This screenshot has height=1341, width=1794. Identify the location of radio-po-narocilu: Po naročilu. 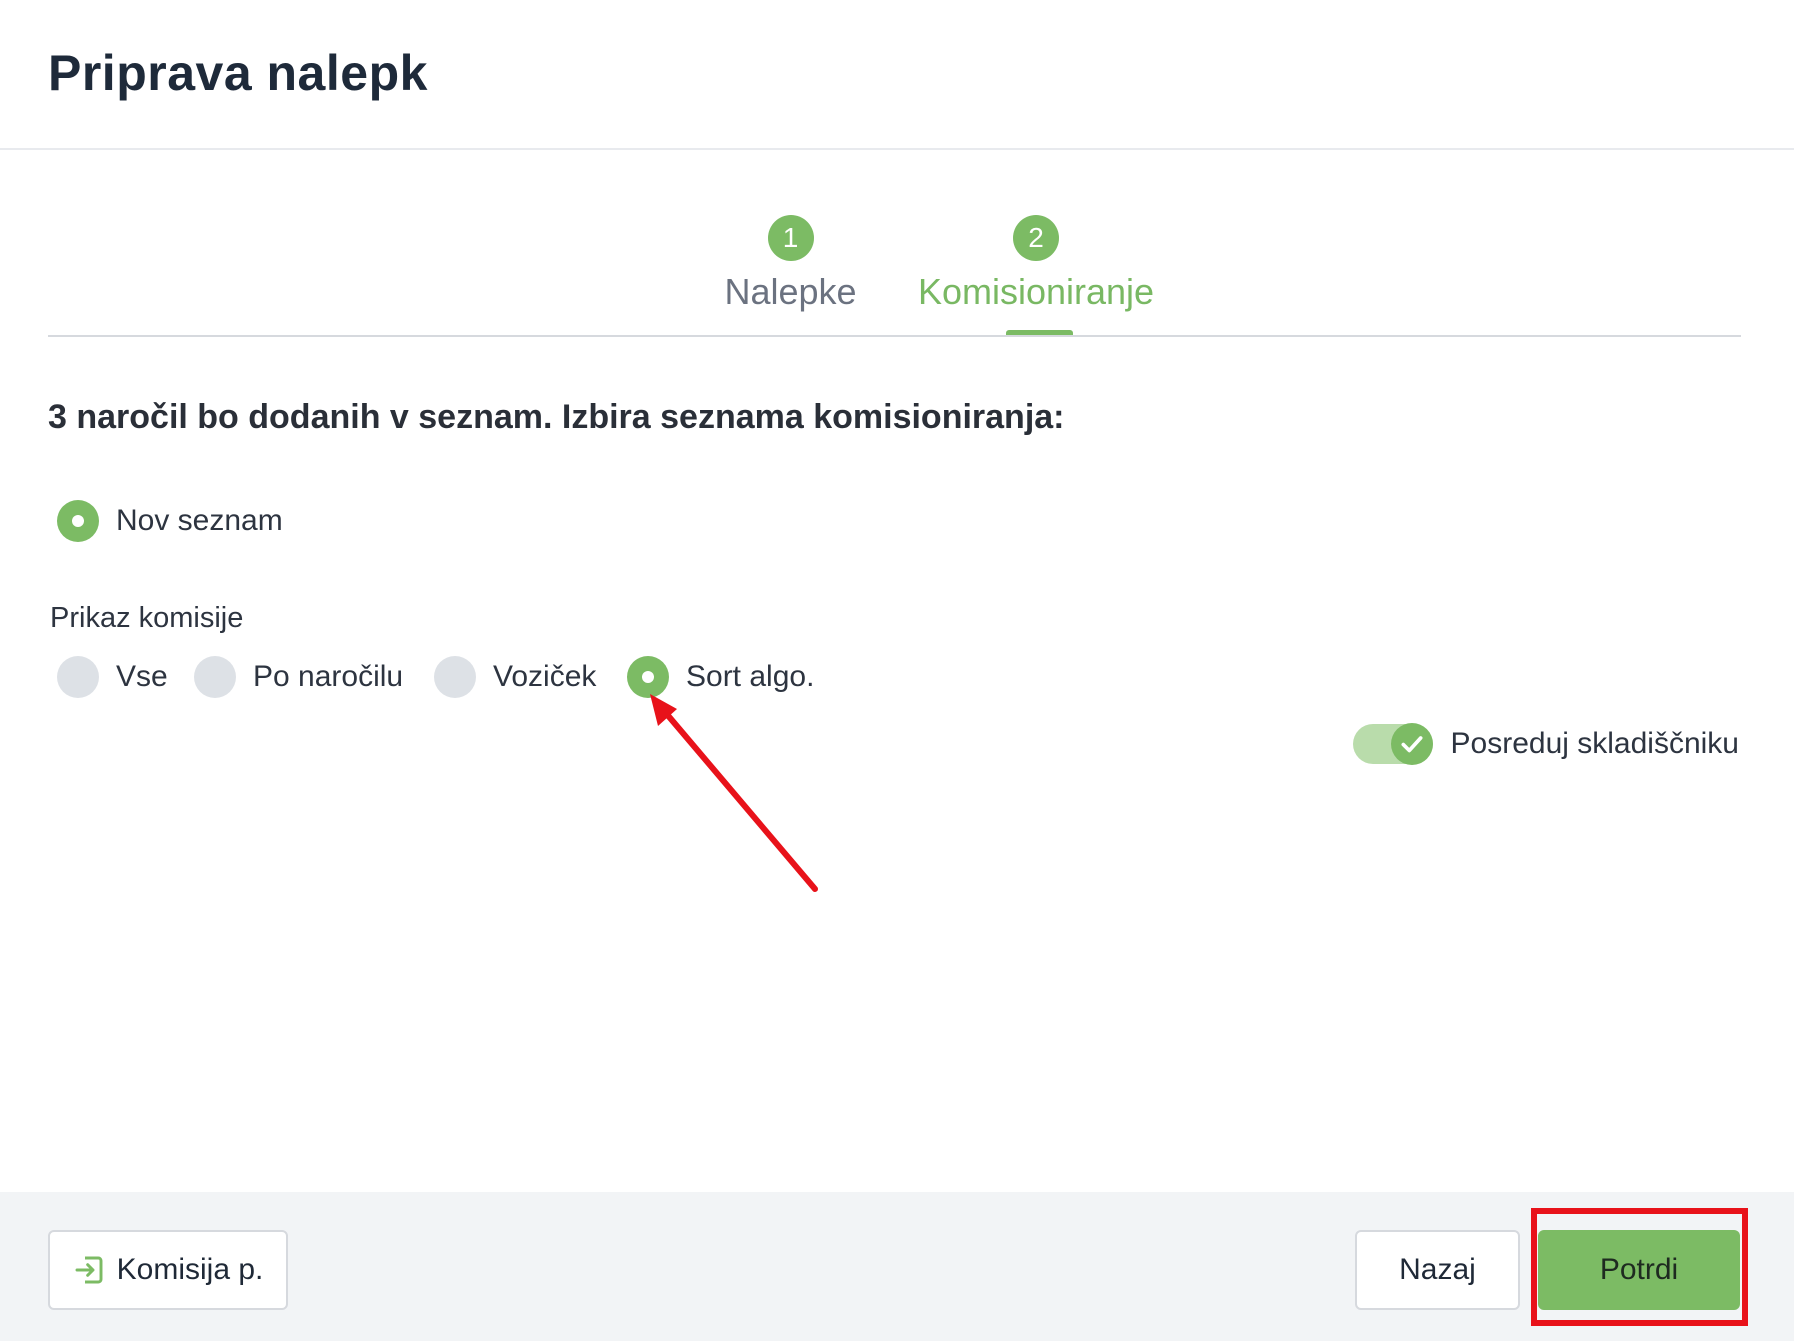
(298, 677).